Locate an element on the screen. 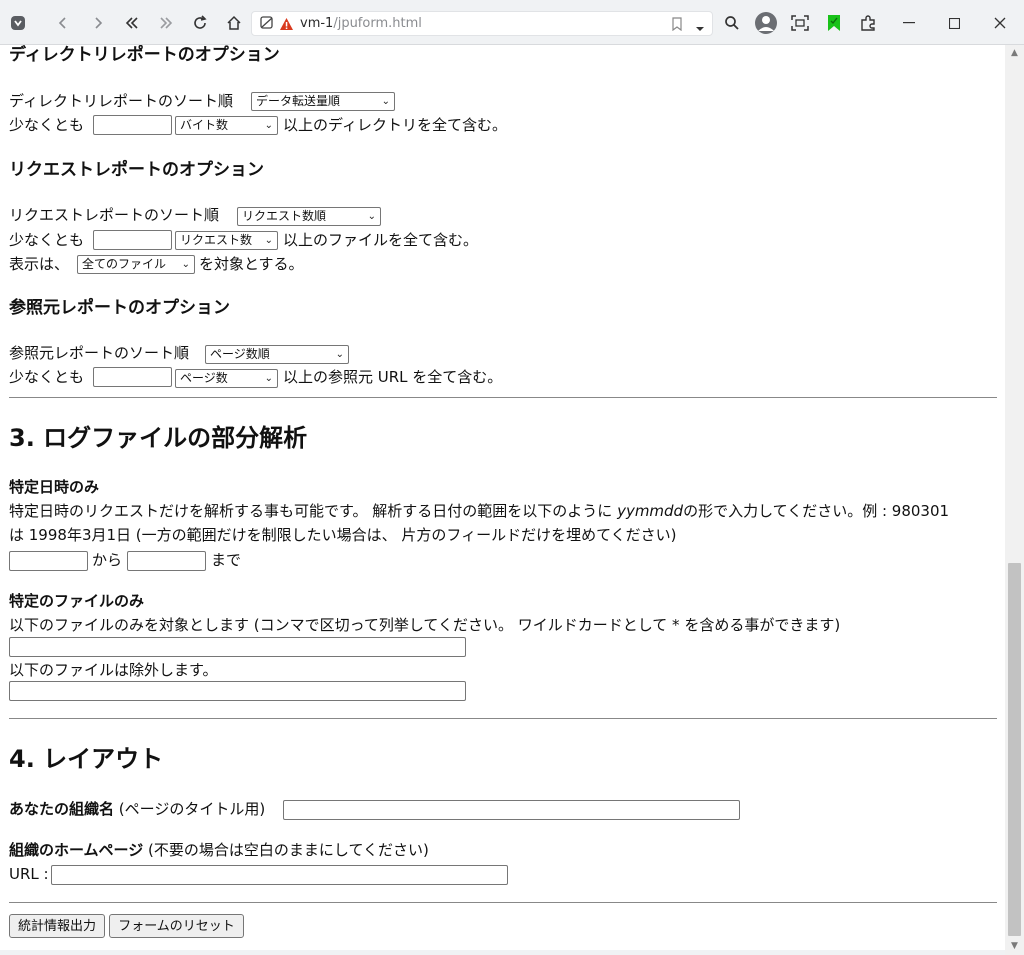 This screenshot has width=1024, height=955. section4-title: 4. レイアウト is located at coordinates (86, 759).